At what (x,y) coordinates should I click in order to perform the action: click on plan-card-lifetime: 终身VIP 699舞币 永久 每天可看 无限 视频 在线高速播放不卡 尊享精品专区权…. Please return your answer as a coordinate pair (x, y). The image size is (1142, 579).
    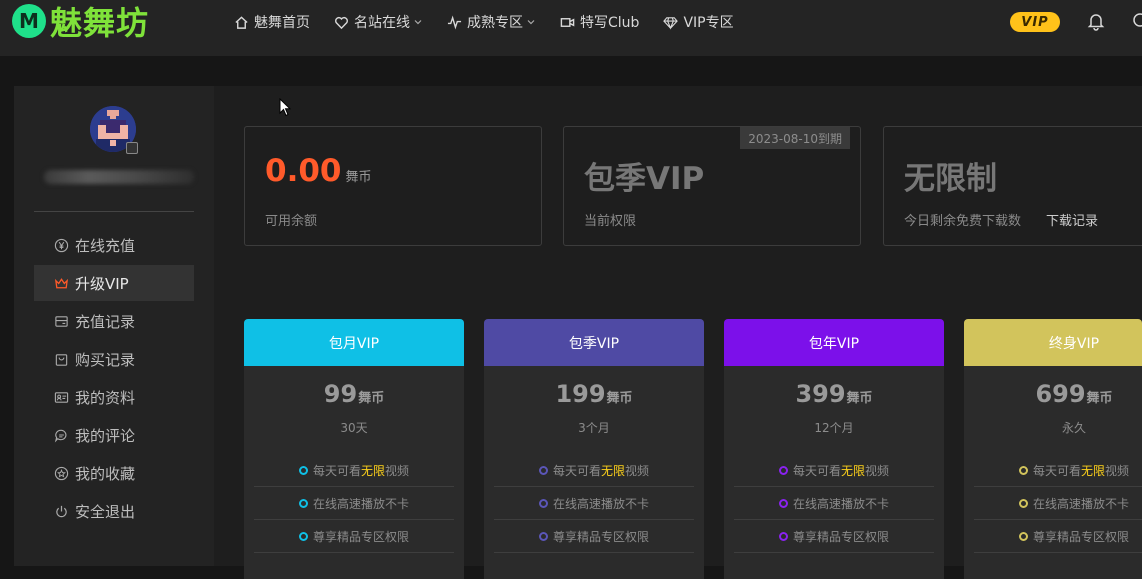
    Looking at the image, I should click on (1053, 449).